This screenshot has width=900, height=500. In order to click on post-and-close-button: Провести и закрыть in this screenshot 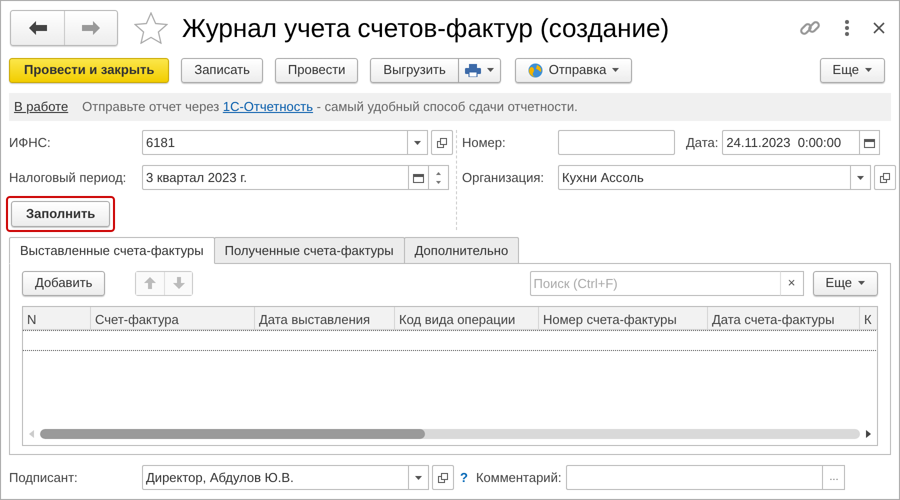, I will do `click(89, 70)`.